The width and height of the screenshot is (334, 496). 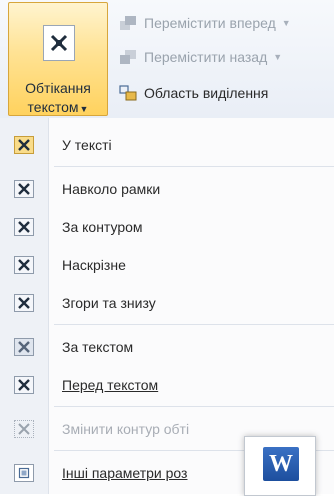 I want to click on menu-item-through: Наскрізне, so click(x=167, y=265).